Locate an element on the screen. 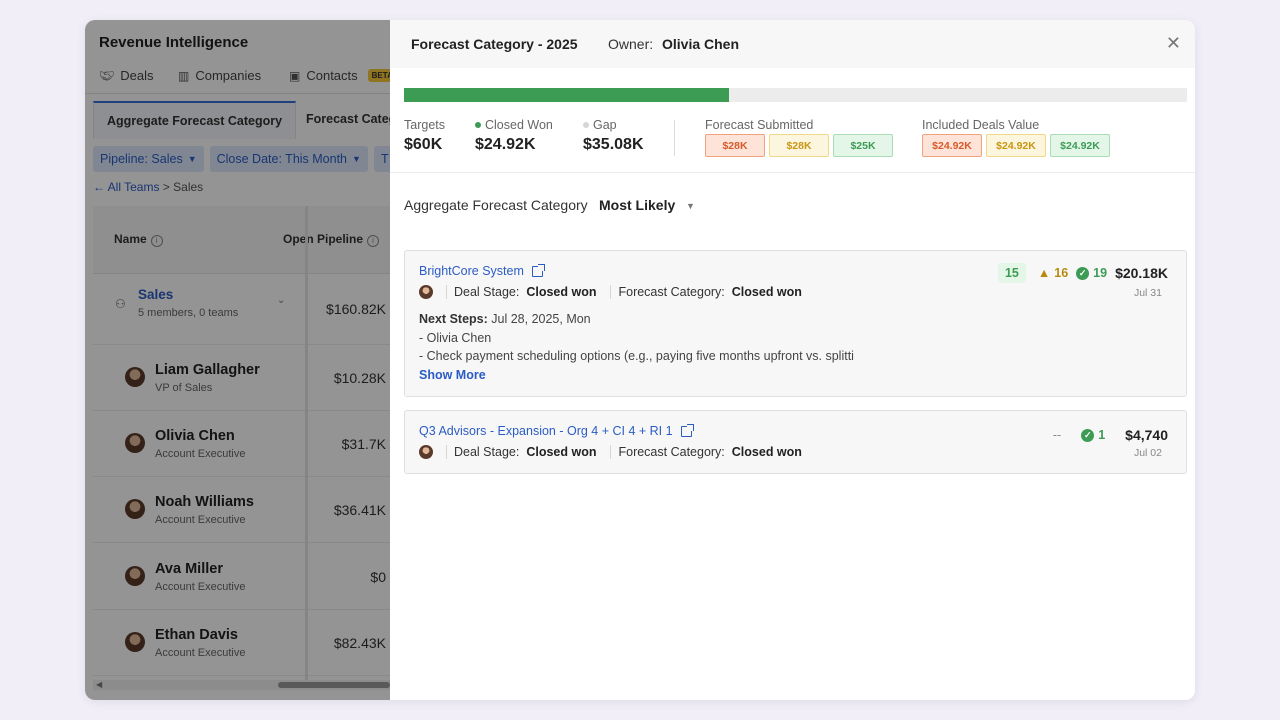 The height and width of the screenshot is (720, 1280). gap-stat: Gap $35.08K is located at coordinates (613, 136).